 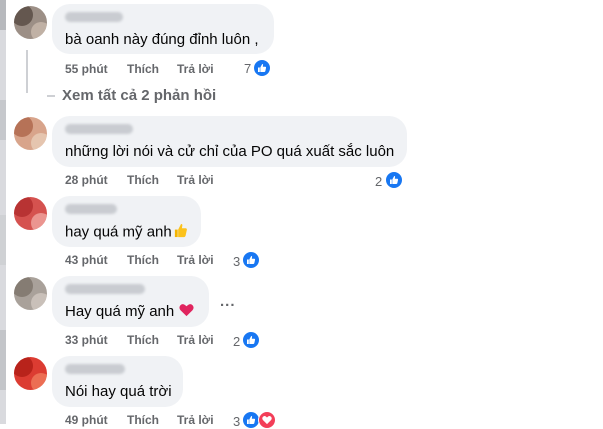 What do you see at coordinates (126, 221) in the screenshot?
I see `comment-bubble: hay quá mỹ anh` at bounding box center [126, 221].